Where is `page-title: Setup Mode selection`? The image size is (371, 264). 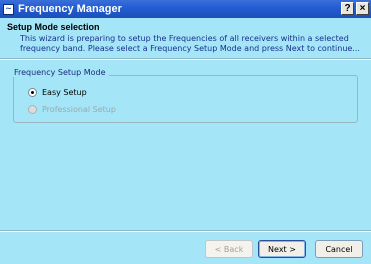 page-title: Setup Mode selection is located at coordinates (53, 27).